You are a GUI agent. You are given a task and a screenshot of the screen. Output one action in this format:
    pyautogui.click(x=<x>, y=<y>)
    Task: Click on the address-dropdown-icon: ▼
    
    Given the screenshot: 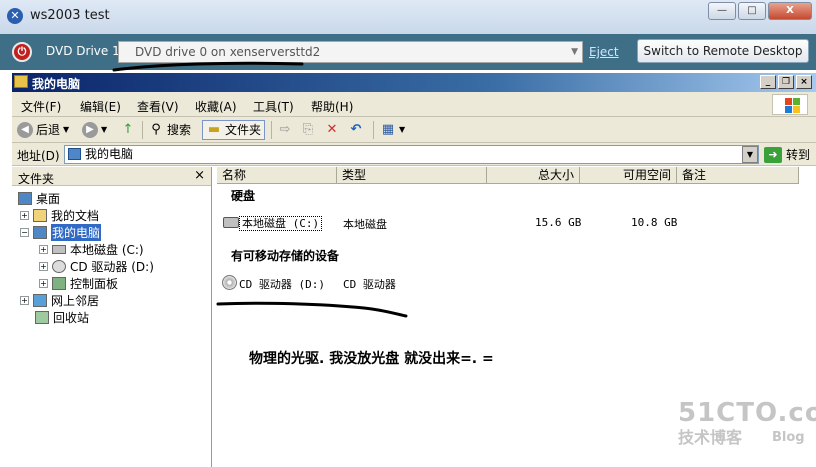 What is the action you would take?
    pyautogui.click(x=750, y=154)
    